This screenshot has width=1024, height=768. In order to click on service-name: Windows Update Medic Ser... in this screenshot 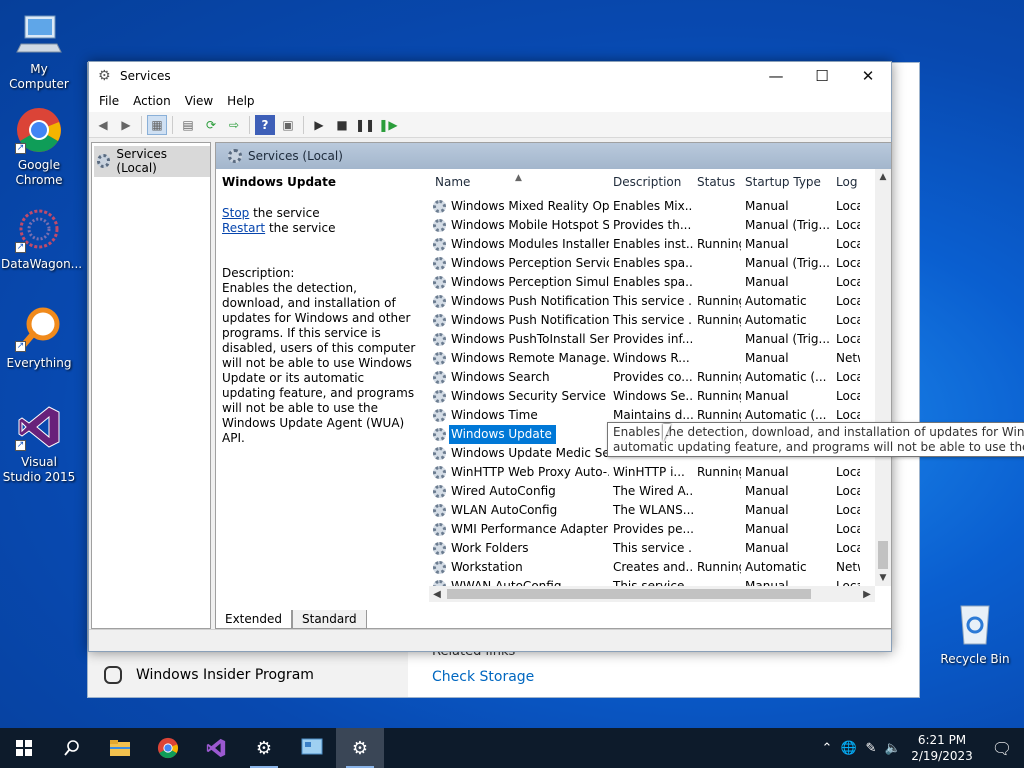, I will do `click(530, 453)`.